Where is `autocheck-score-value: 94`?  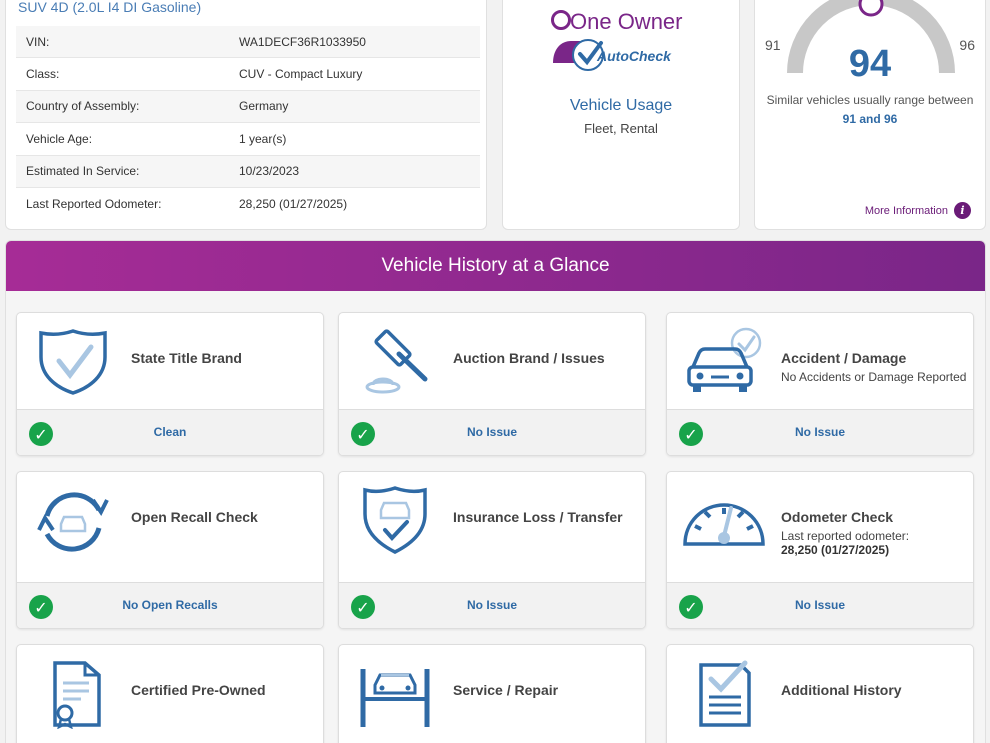
autocheck-score-value: 94 is located at coordinates (870, 64).